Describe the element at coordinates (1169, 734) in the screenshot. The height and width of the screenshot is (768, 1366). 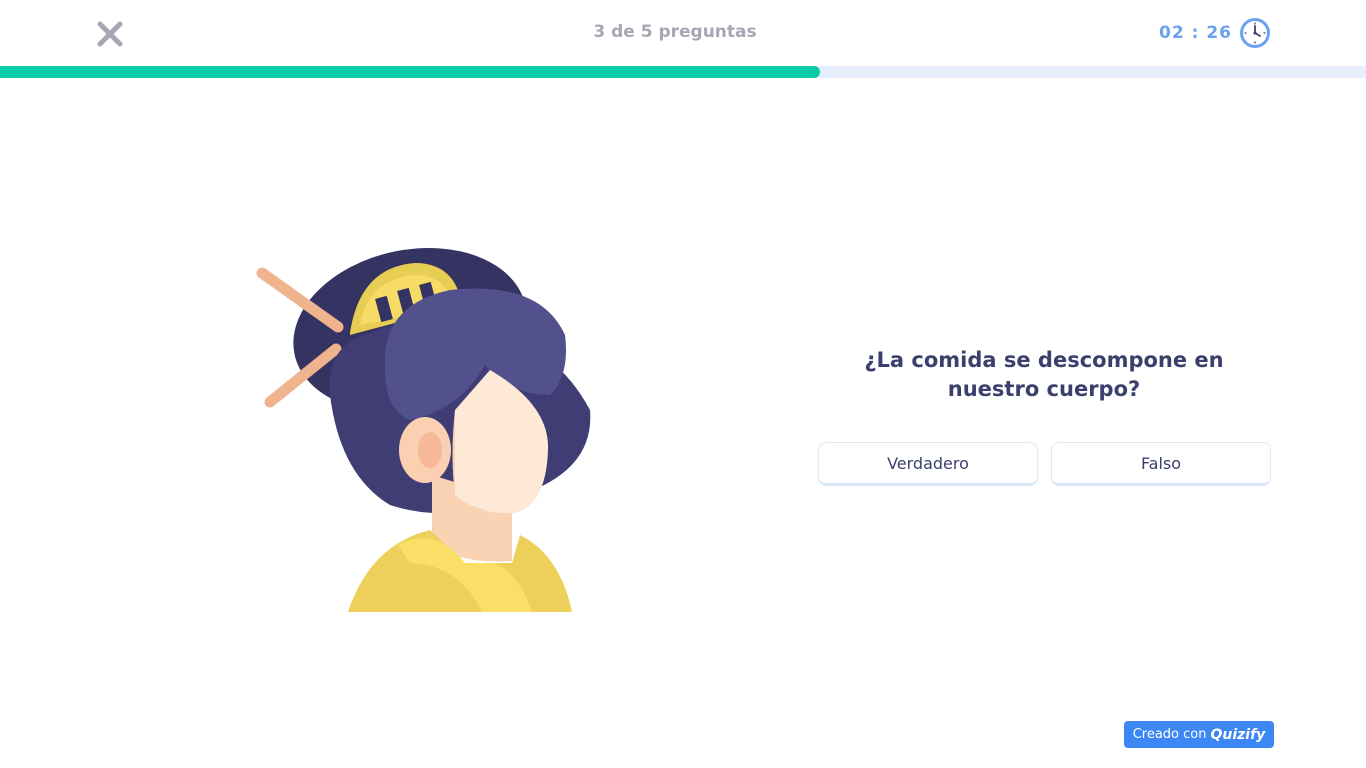
I see `badge-prefix: Creado con` at that location.